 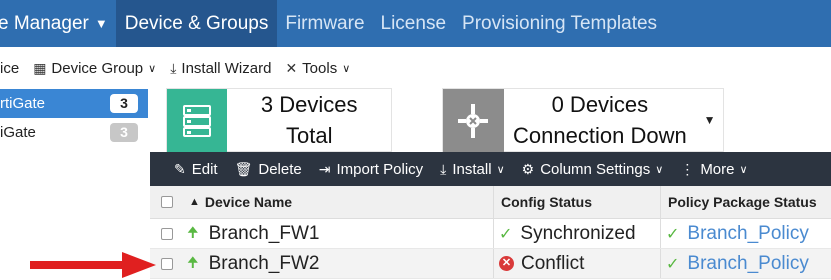 I want to click on tab-provisioning-templates: Provisioning Templates, so click(x=559, y=23).